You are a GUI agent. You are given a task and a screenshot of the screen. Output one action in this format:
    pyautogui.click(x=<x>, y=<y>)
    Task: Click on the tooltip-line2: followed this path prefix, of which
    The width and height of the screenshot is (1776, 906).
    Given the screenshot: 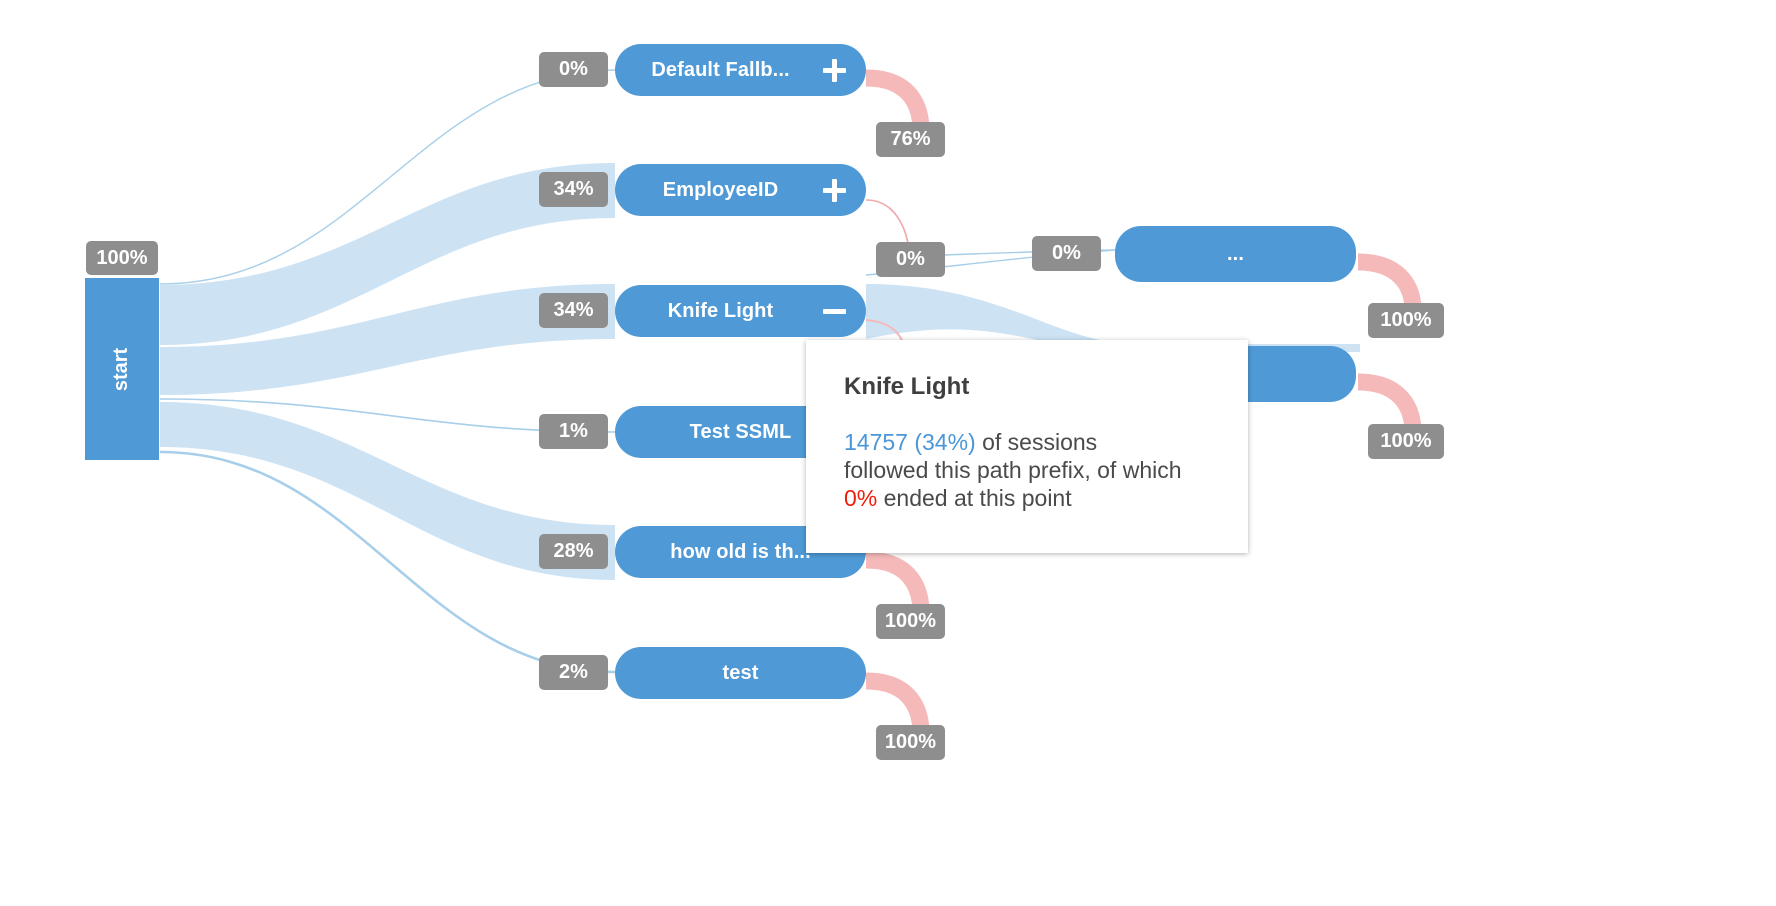 What is the action you would take?
    pyautogui.click(x=1013, y=470)
    